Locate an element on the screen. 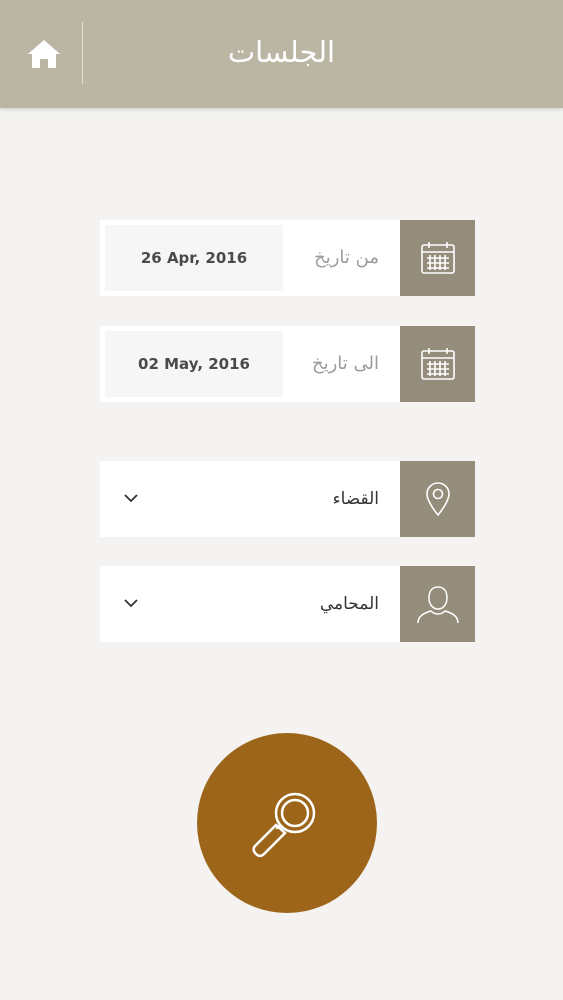  home-button is located at coordinates (44, 54).